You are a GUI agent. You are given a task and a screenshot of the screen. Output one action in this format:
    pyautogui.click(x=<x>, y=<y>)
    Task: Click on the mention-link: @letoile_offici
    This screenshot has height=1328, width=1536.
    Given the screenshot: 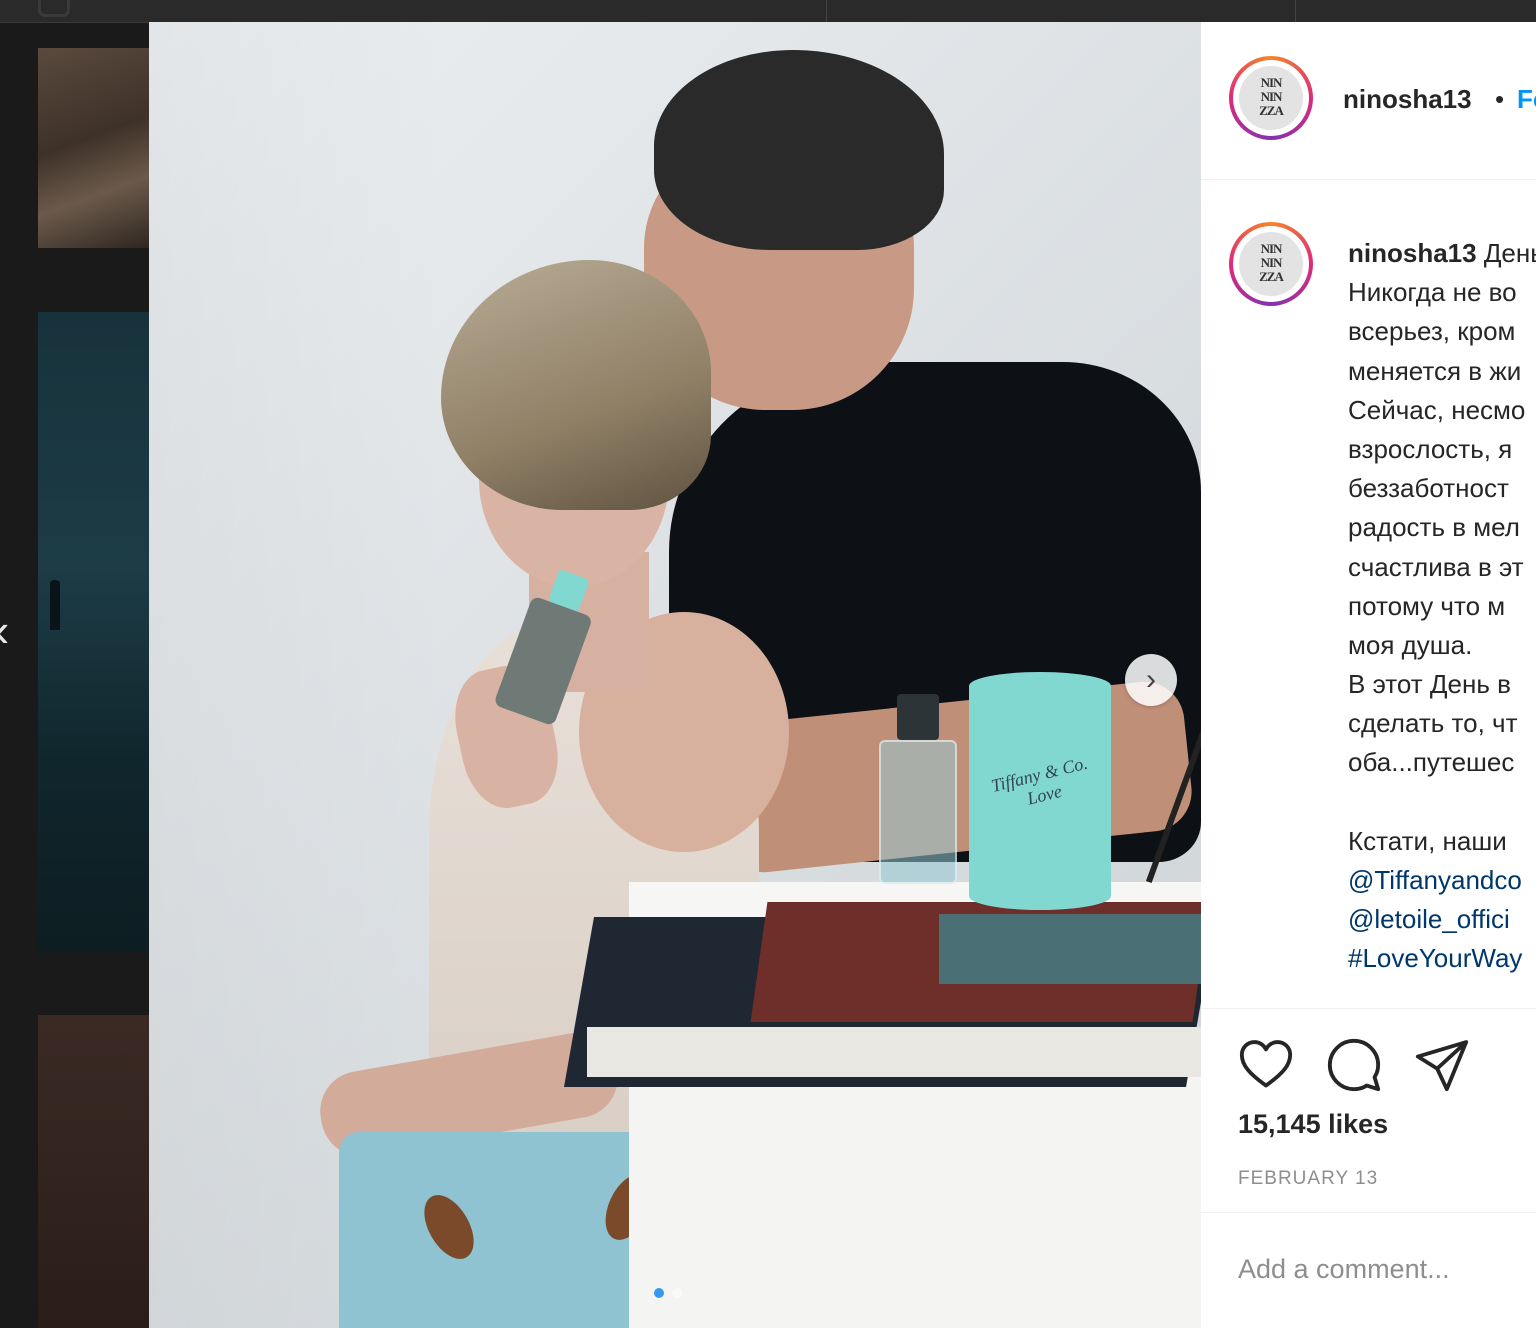 What is the action you would take?
    pyautogui.click(x=1429, y=919)
    